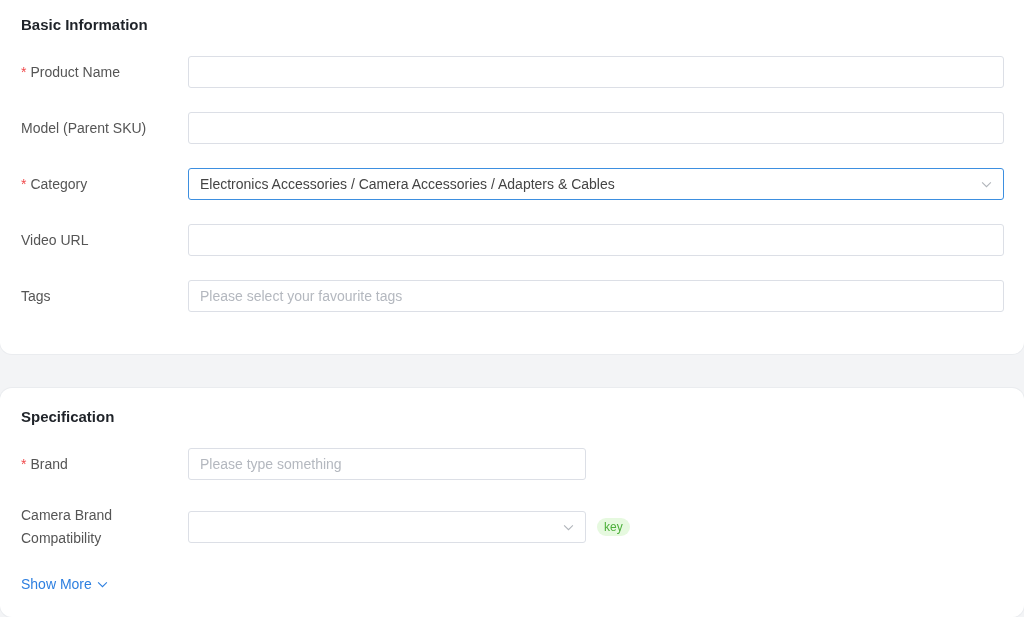  What do you see at coordinates (387, 464) in the screenshot?
I see `input-field: Please type something` at bounding box center [387, 464].